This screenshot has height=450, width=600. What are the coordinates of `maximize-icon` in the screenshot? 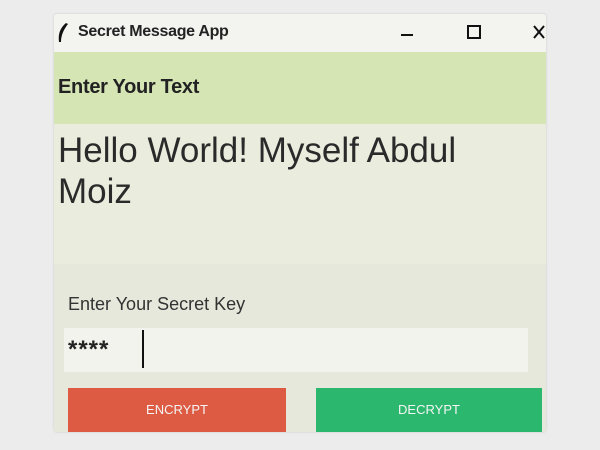 It's located at (474, 32).